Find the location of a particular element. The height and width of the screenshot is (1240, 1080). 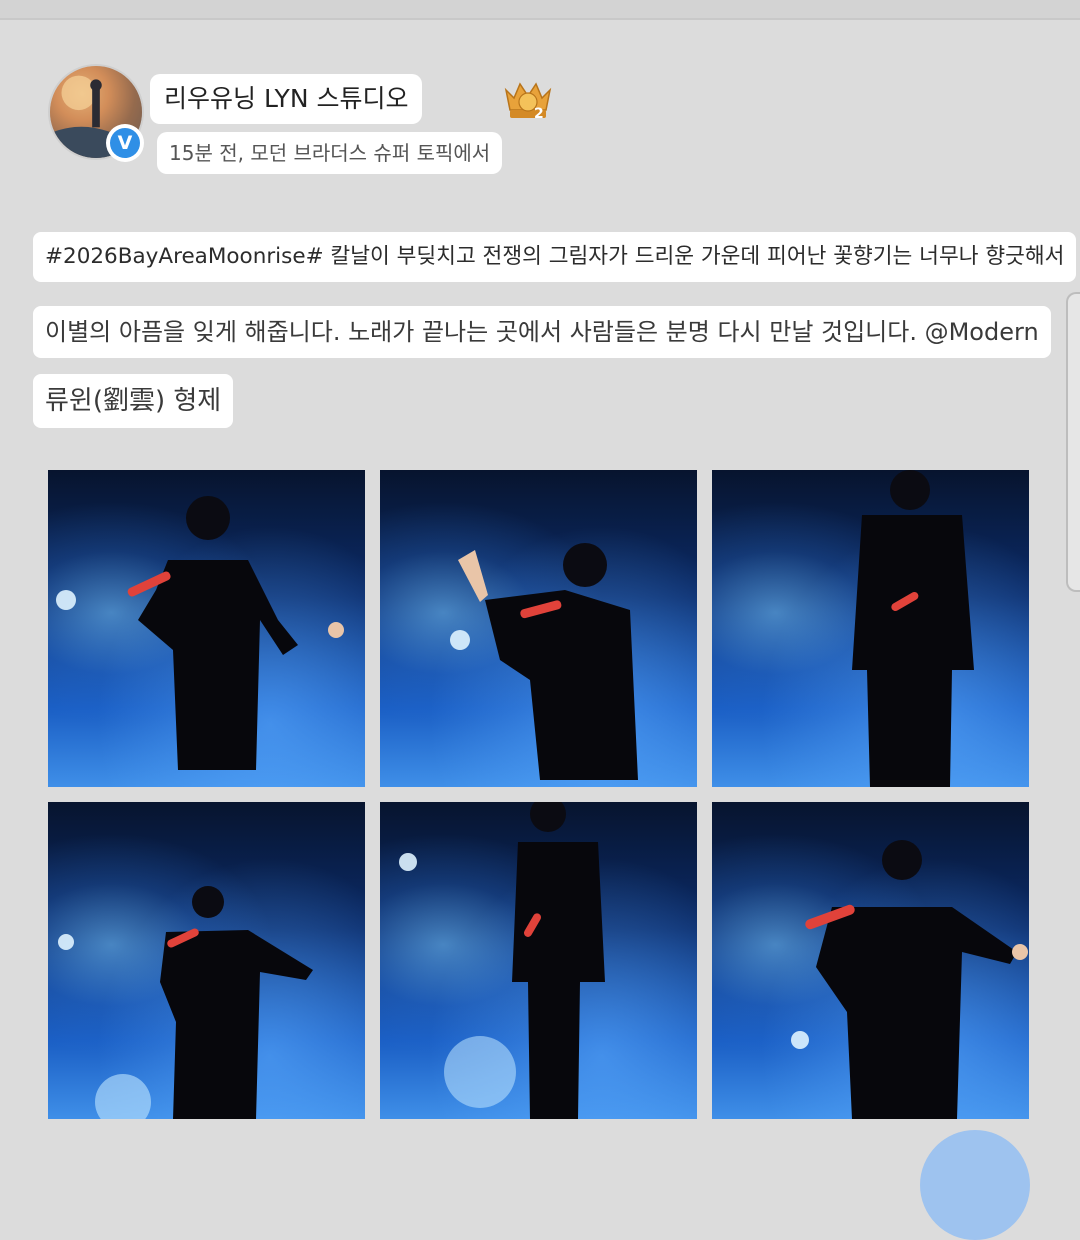

post-meta: 15분 전, 모던 브라더스 슈퍼 토픽에서 is located at coordinates (330, 153).